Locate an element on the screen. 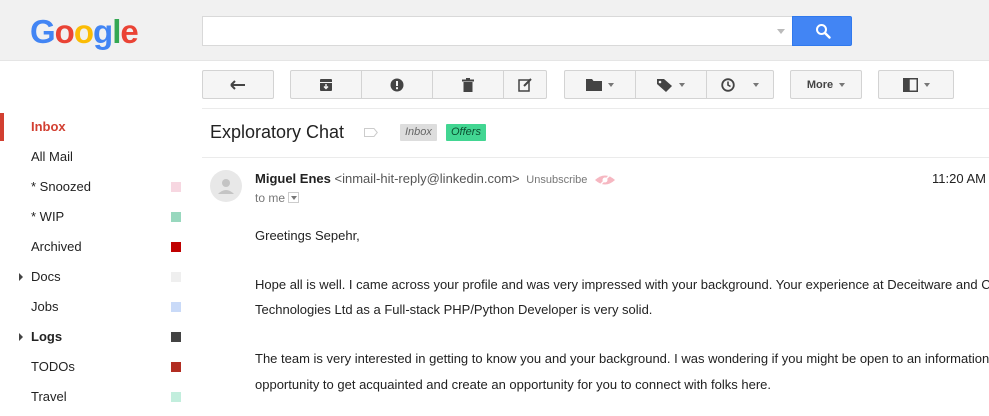 The width and height of the screenshot is (989, 416). sender-name: Miguel Enes is located at coordinates (293, 178).